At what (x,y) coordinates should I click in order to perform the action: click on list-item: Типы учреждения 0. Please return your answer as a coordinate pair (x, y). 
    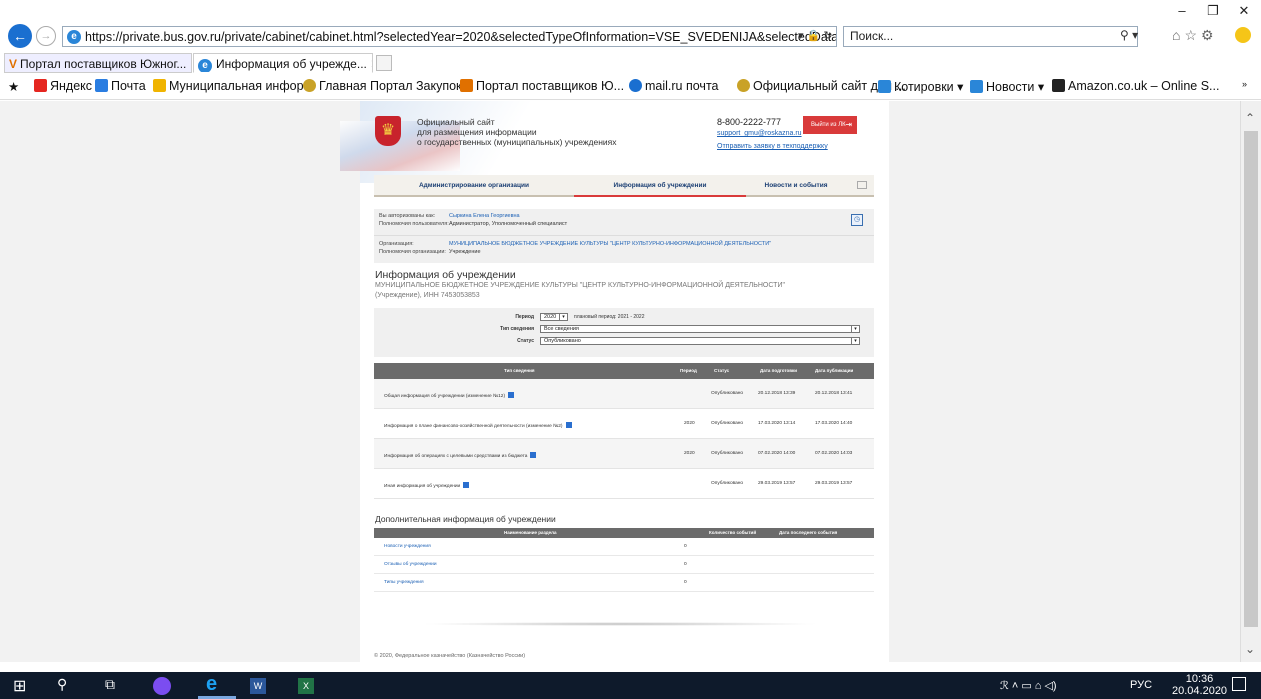
    Looking at the image, I should click on (624, 583).